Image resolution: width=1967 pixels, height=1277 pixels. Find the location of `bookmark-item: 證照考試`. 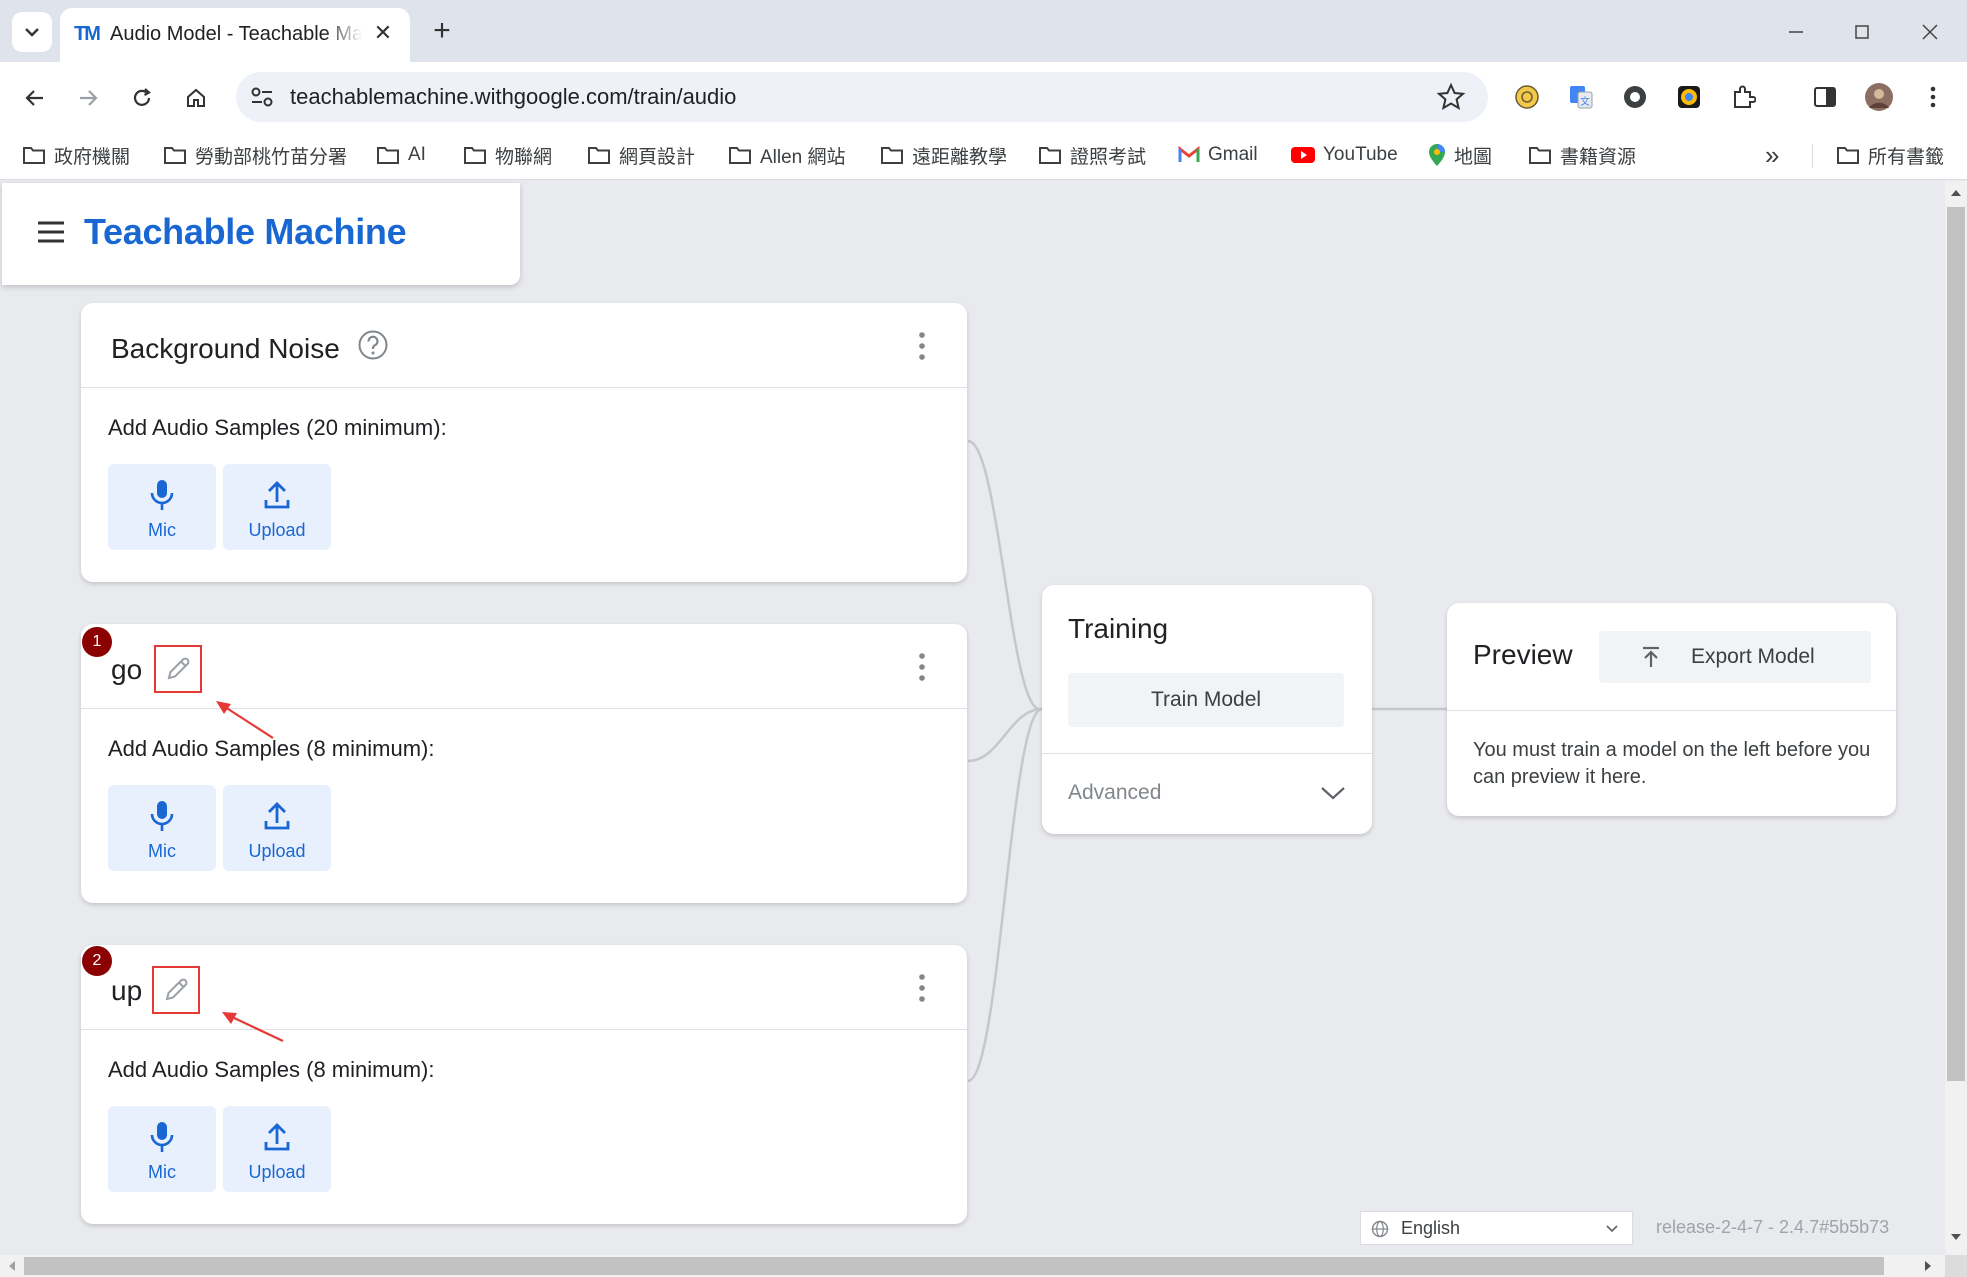

bookmark-item: 證照考試 is located at coordinates (1092, 155).